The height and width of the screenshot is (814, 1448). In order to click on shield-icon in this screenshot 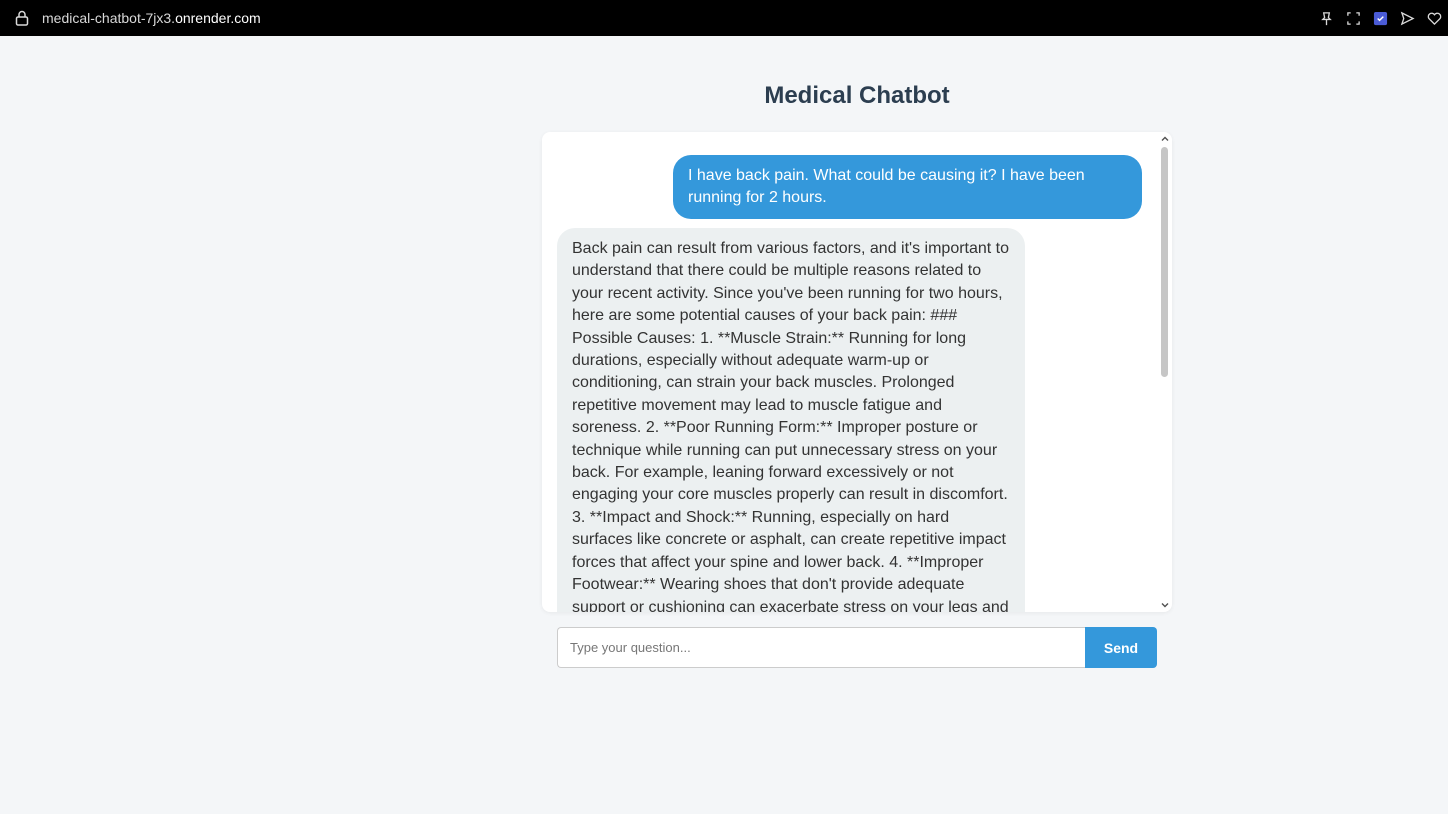, I will do `click(1380, 18)`.